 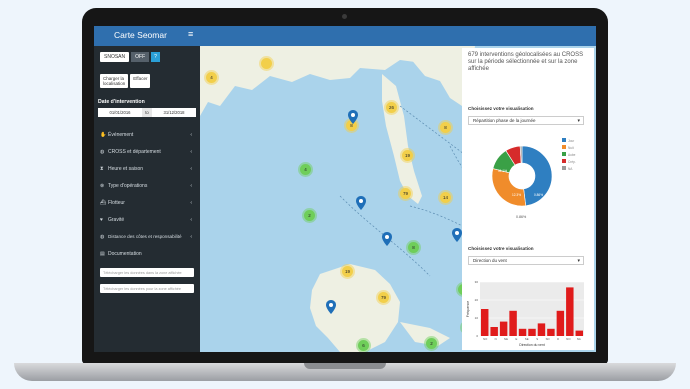 I want to click on location-buttons: Charger la localisation Effacer, so click(x=125, y=81).